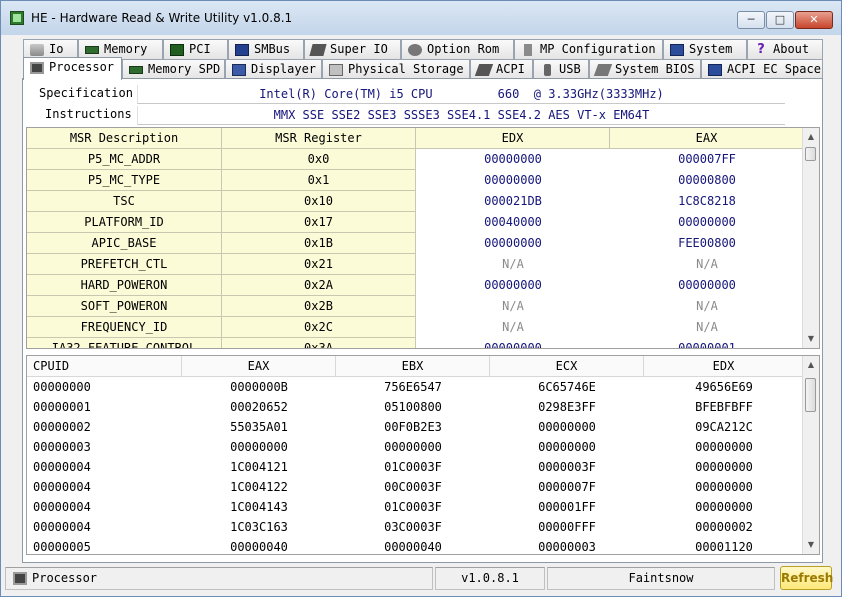 Image resolution: width=842 pixels, height=597 pixels. Describe the element at coordinates (785, 49) in the screenshot. I see `tab-about: ? About` at that location.